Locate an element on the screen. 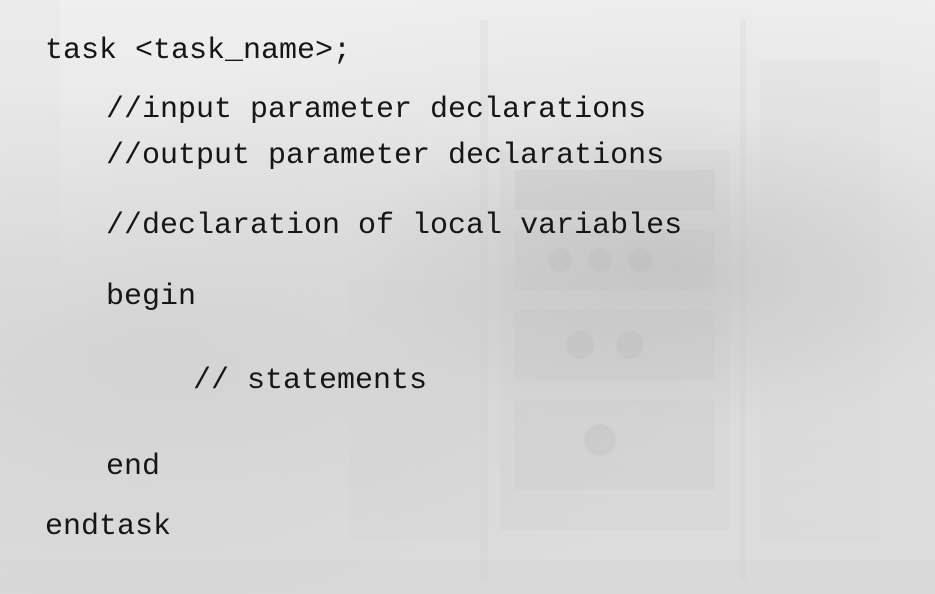 Image resolution: width=935 pixels, height=594 pixels. code-line-input-comment: //input parameter declarations is located at coordinates (376, 110).